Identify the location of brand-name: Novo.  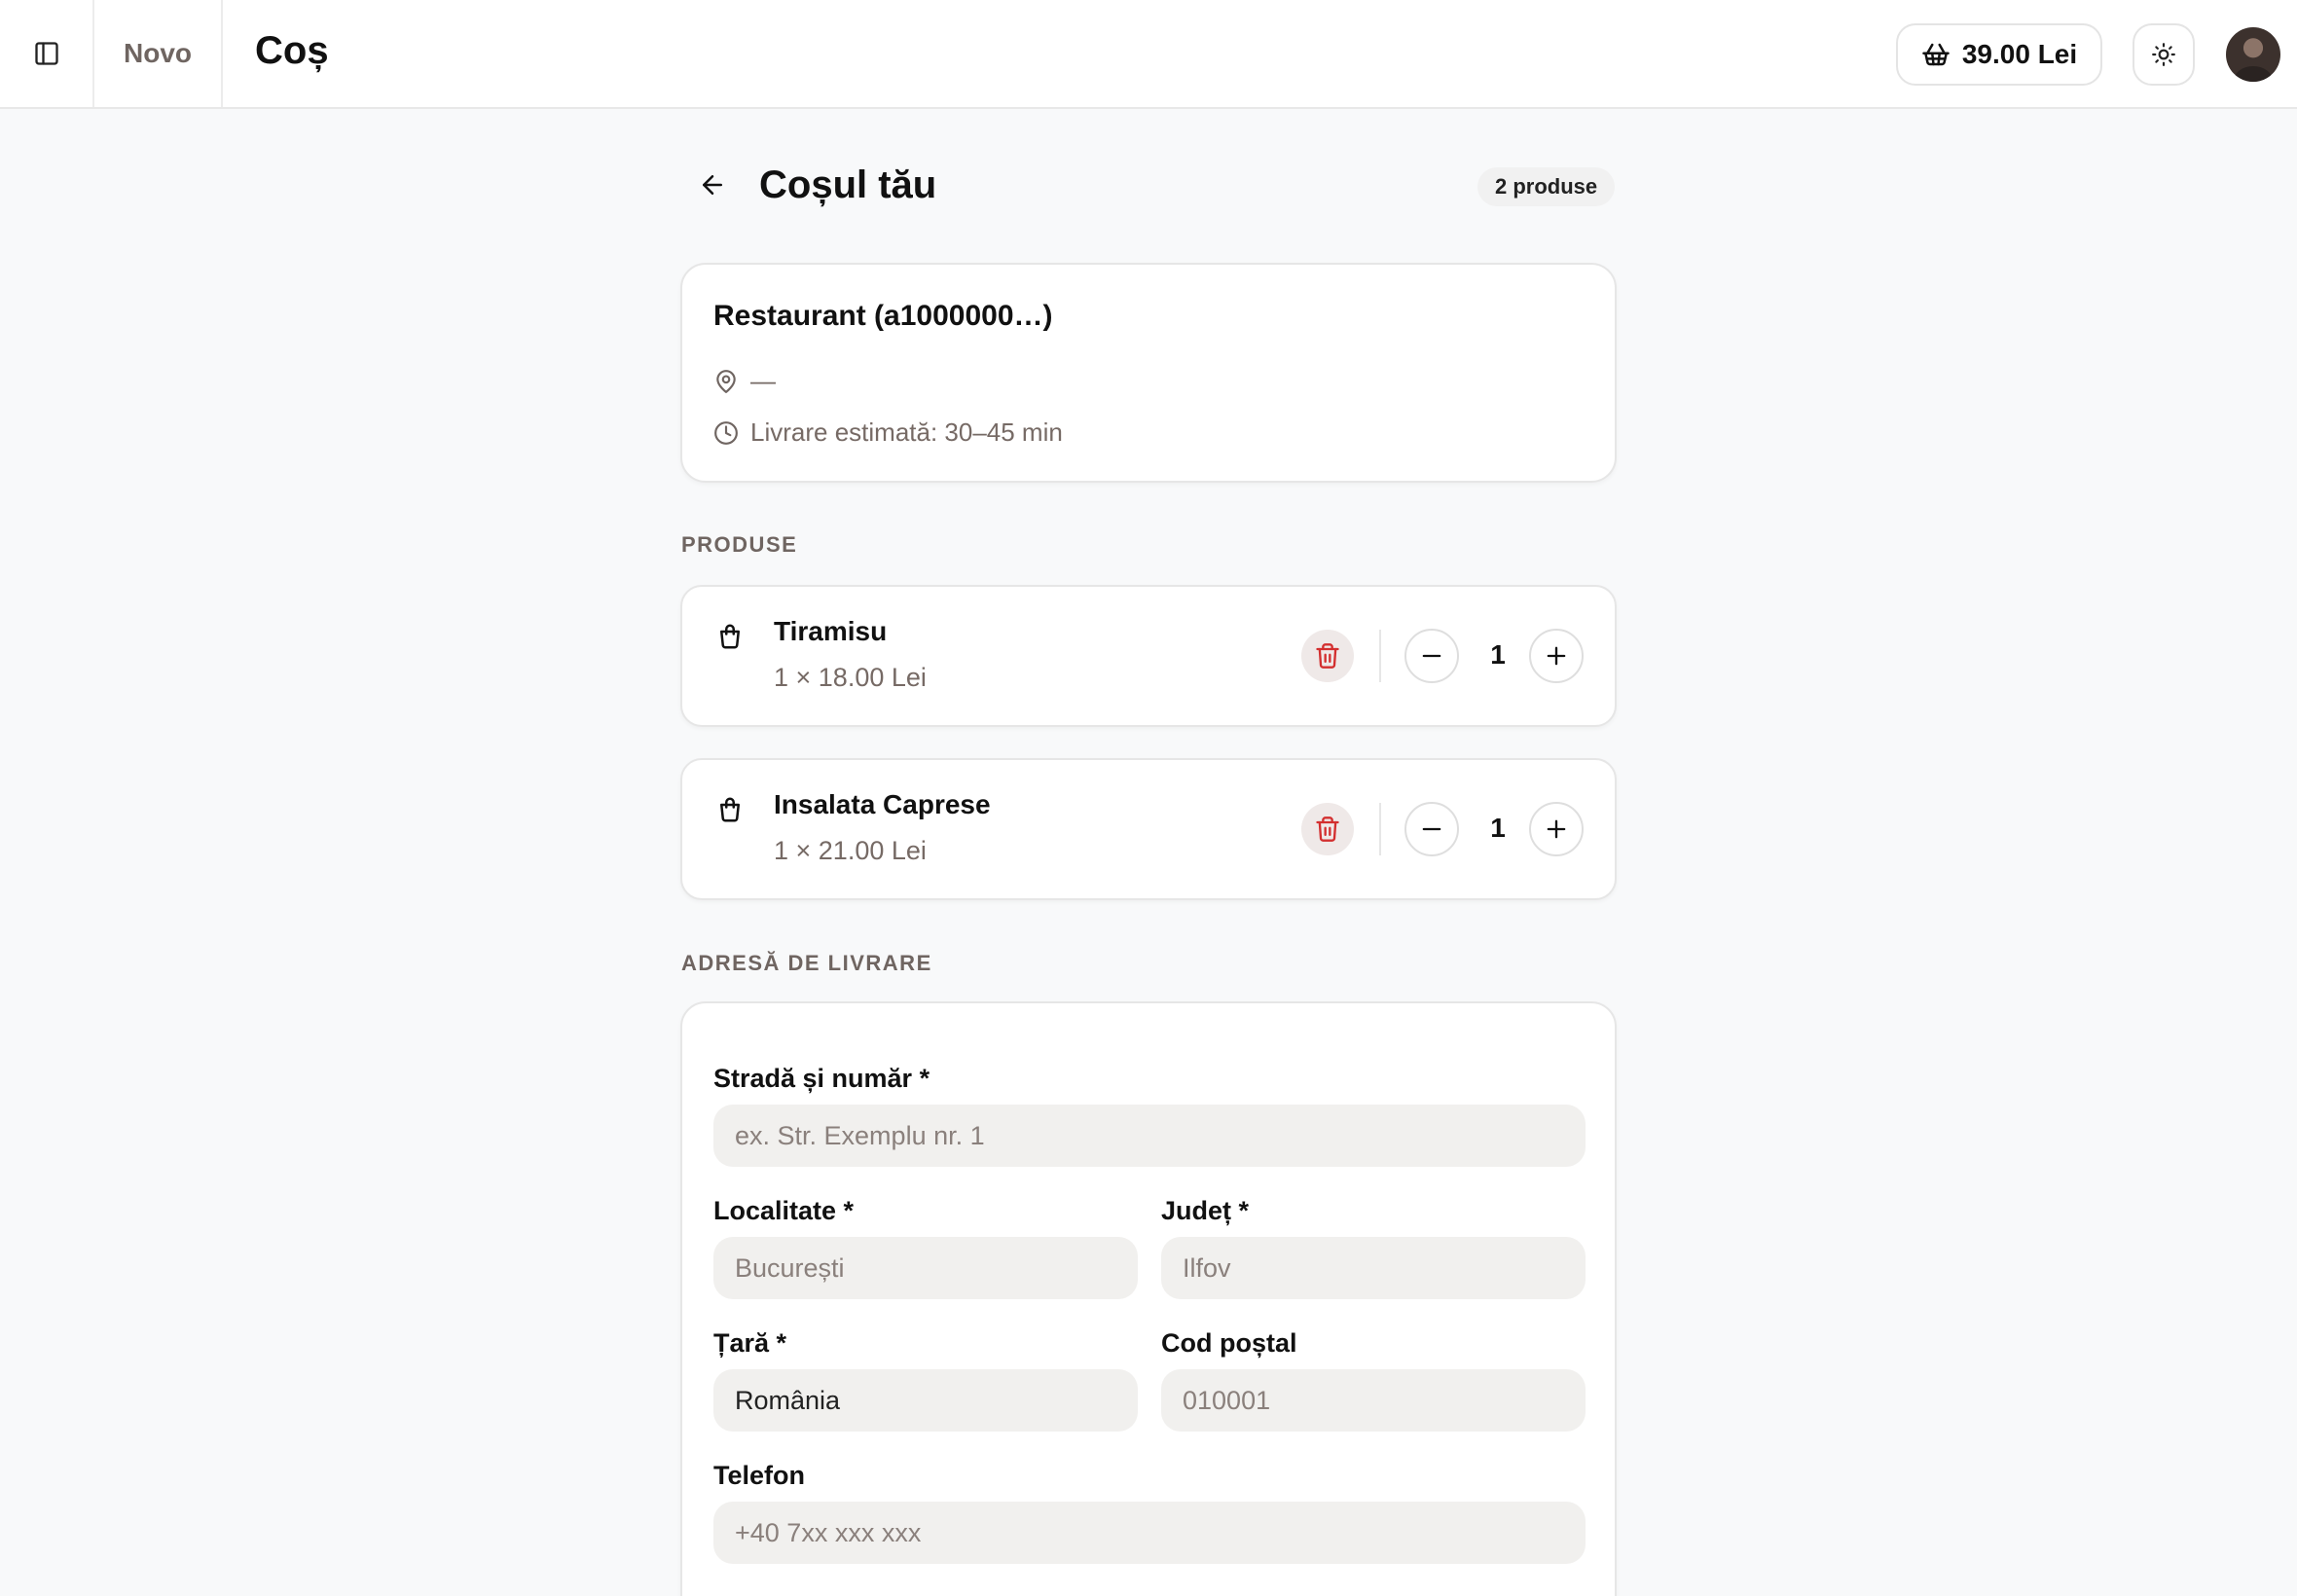
(158, 53).